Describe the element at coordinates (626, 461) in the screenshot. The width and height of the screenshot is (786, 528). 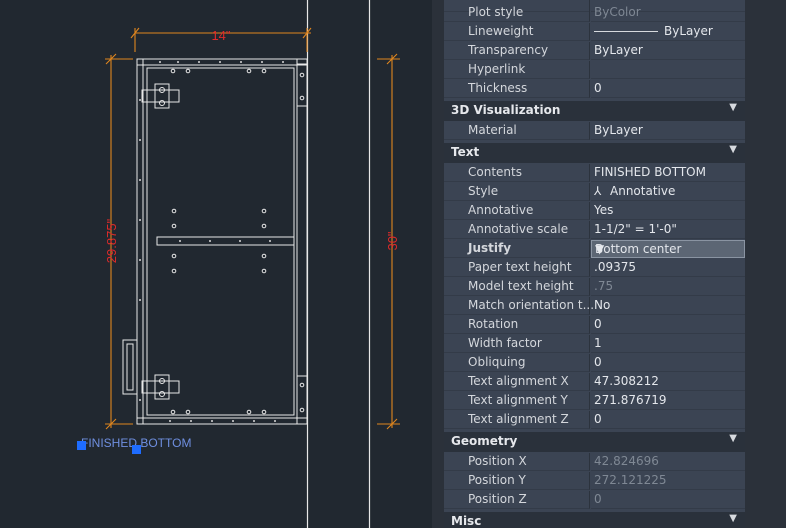
I see `prop-value: 42.824696` at that location.